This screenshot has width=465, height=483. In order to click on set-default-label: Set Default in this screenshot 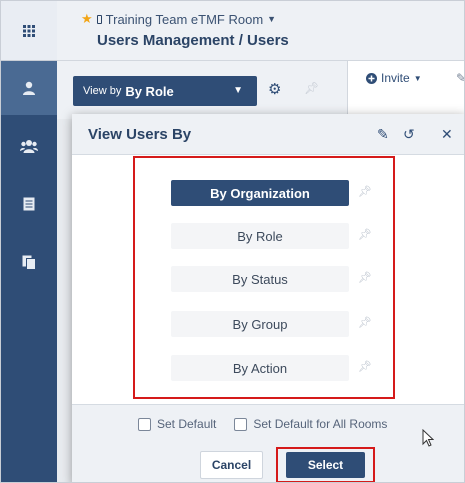, I will do `click(187, 424)`.